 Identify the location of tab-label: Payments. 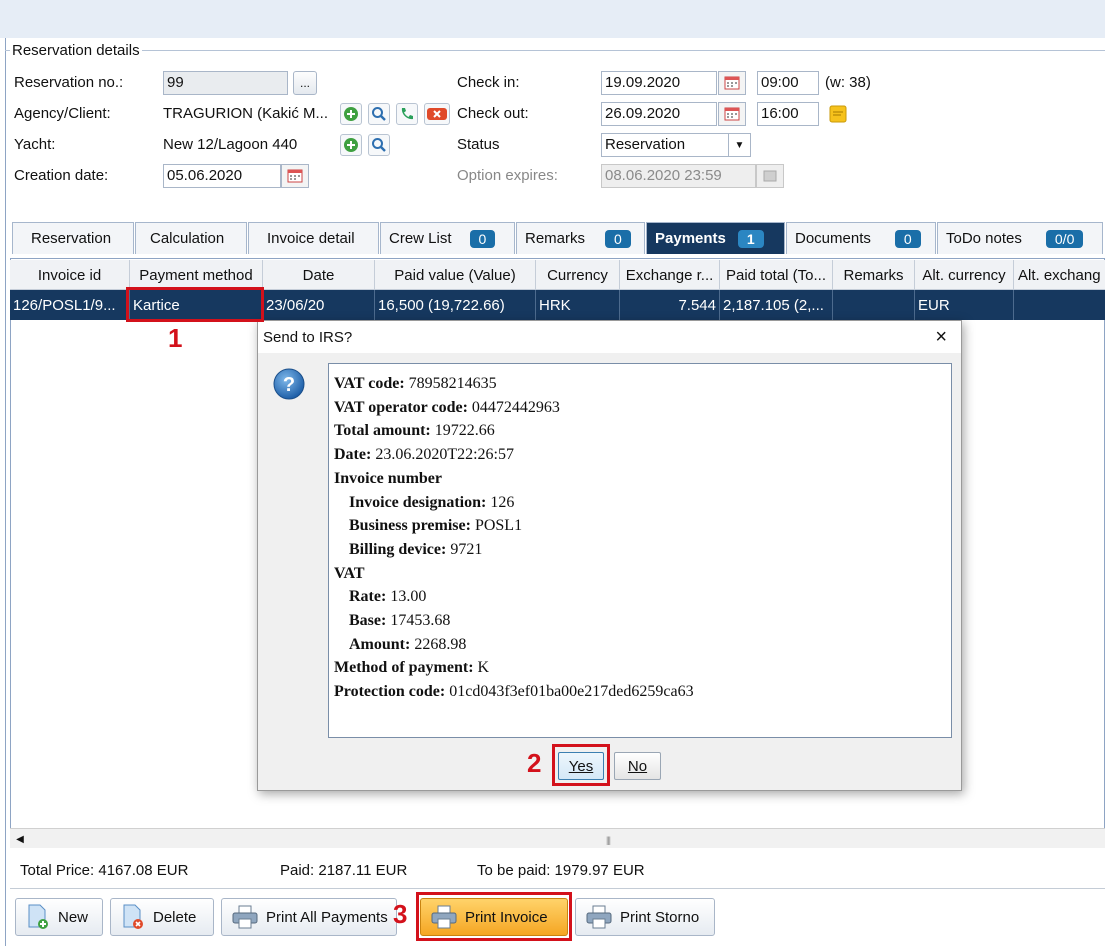
(690, 238).